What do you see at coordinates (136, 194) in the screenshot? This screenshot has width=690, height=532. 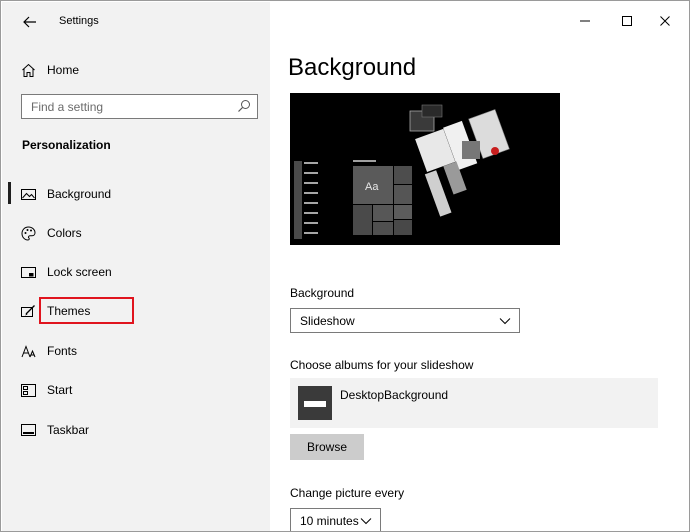 I see `sidebar-item-background: Background` at bounding box center [136, 194].